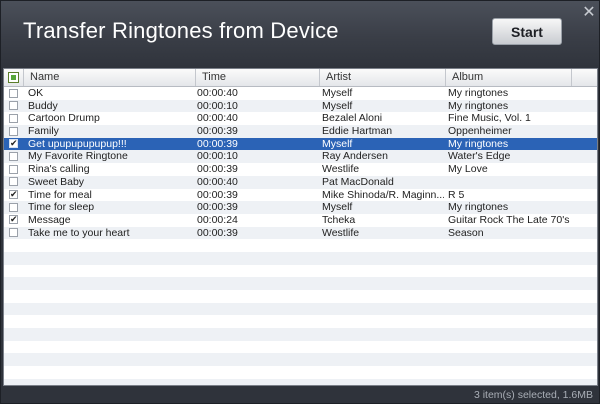  What do you see at coordinates (300, 169) in the screenshot?
I see `table-row: Rina's calling 00:00:39 Westlife My Love` at bounding box center [300, 169].